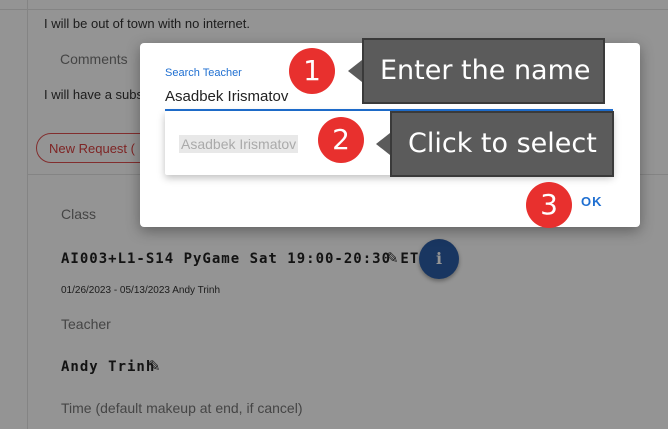 This screenshot has height=429, width=668. I want to click on ok-button: OK, so click(592, 201).